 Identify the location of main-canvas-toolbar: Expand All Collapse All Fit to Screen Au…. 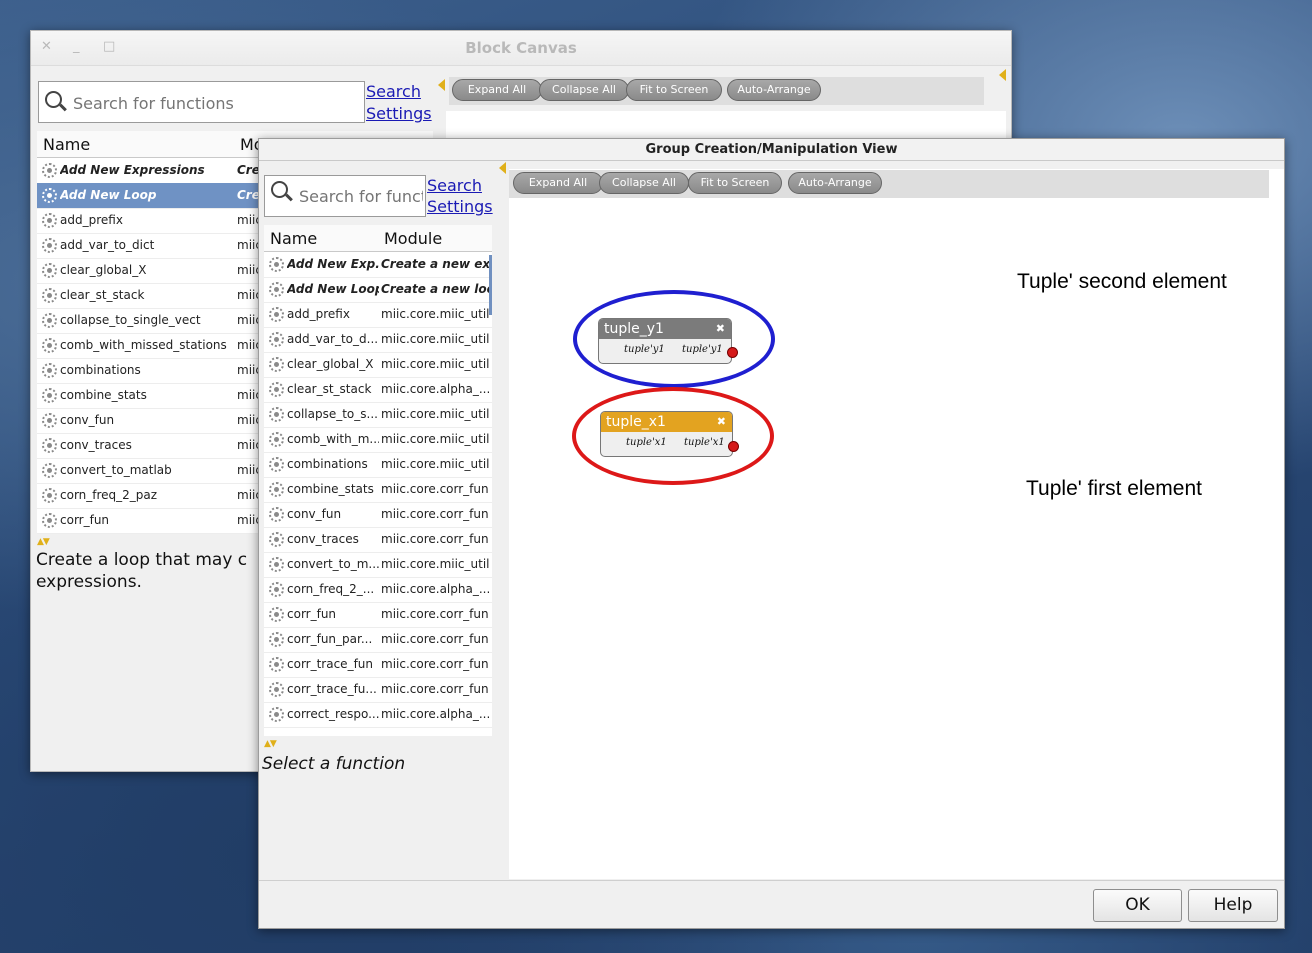
(716, 91).